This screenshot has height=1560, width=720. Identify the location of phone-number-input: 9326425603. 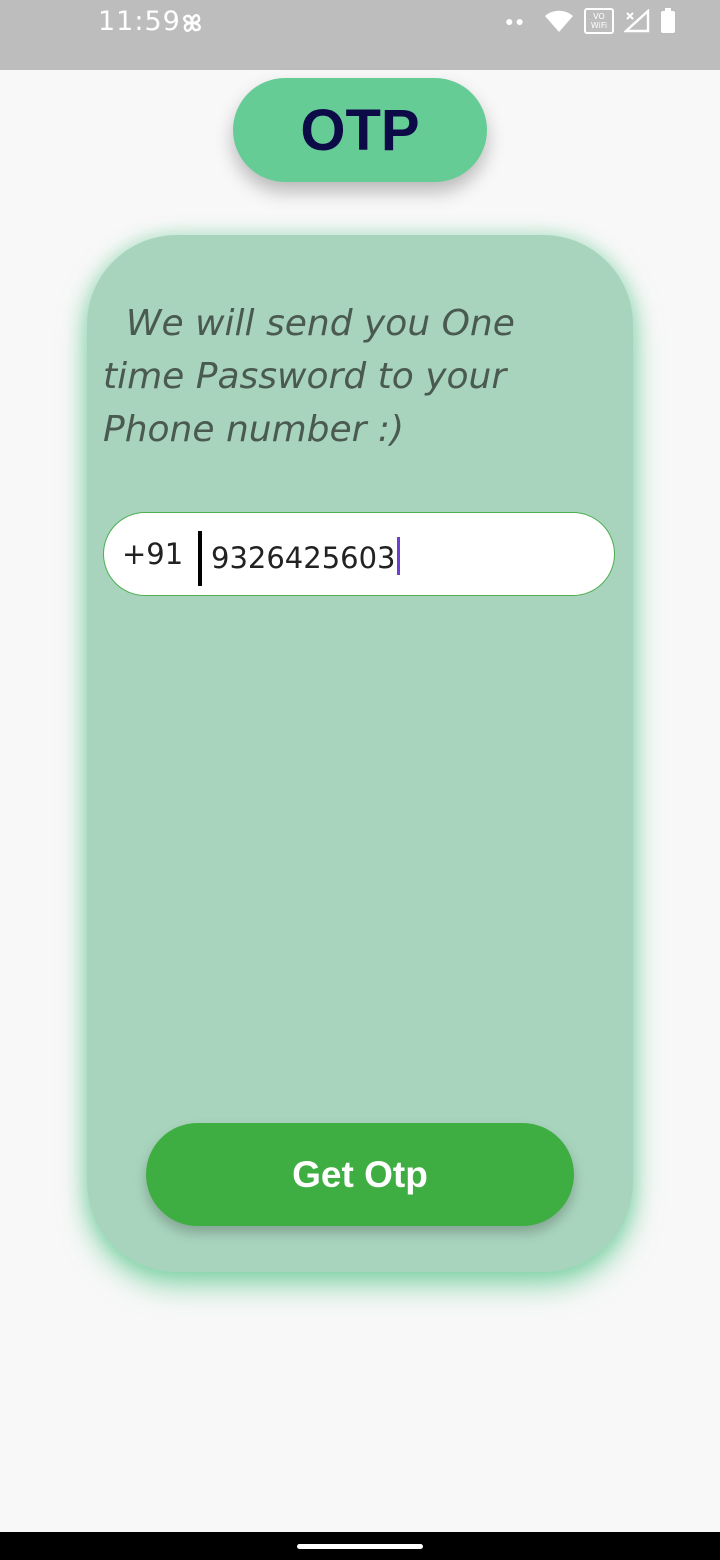
(305, 556).